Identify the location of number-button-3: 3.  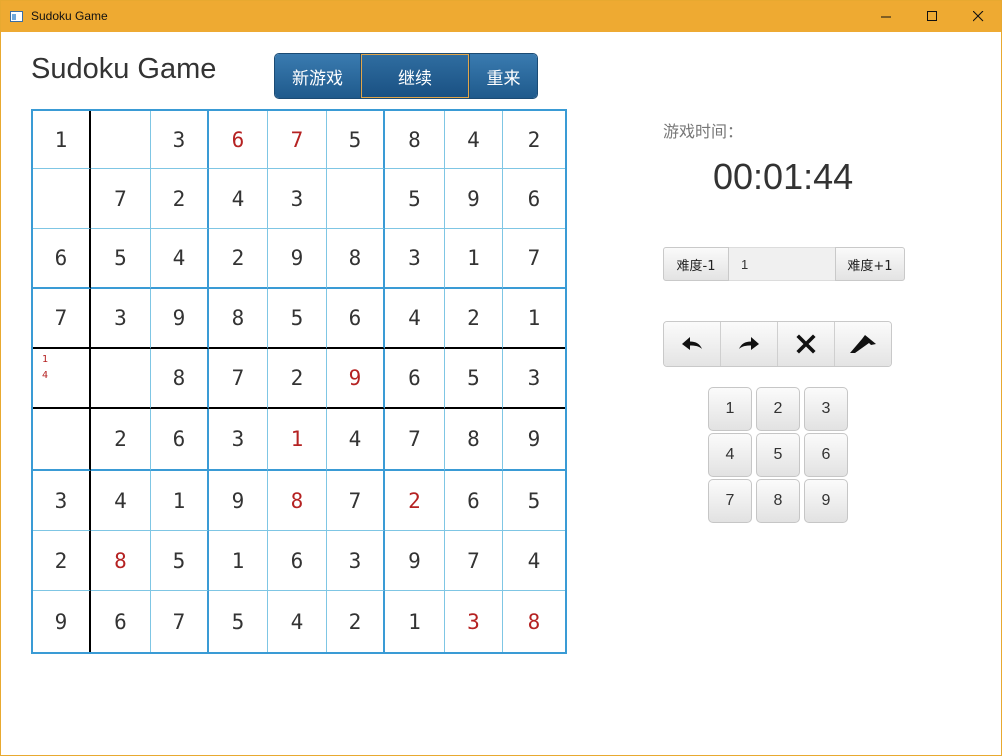
(826, 409).